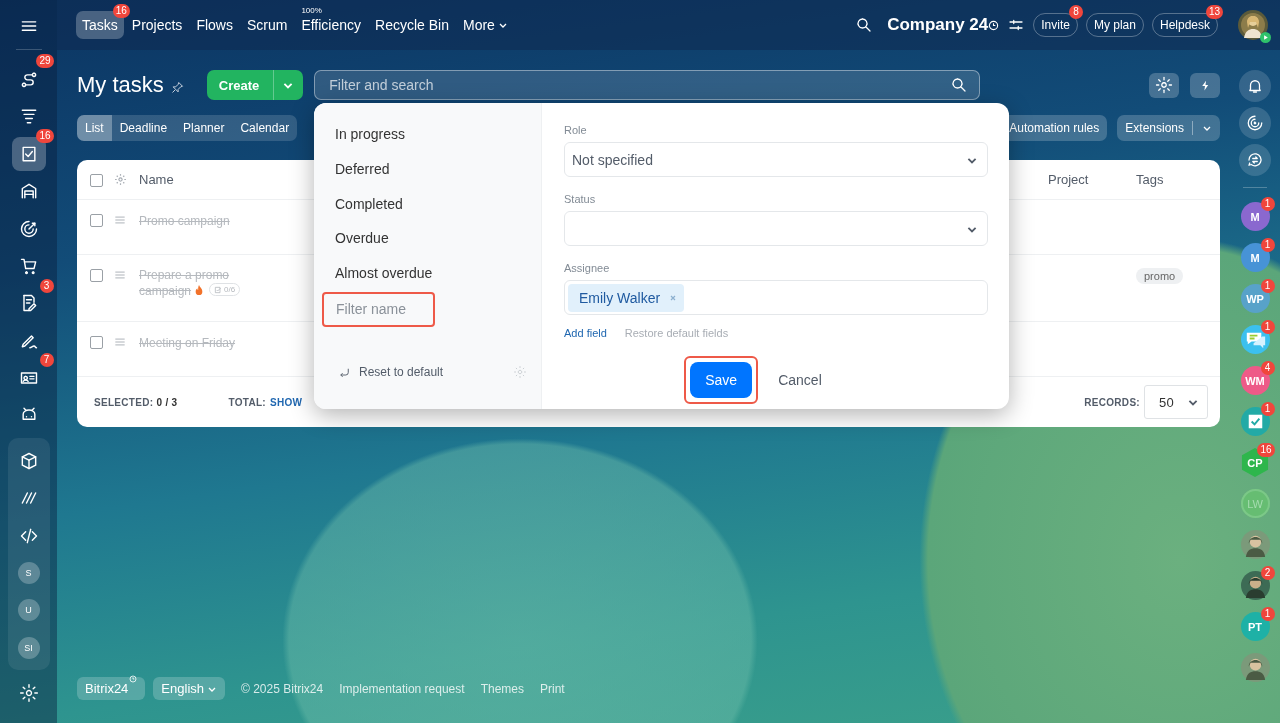 The image size is (1280, 723). I want to click on filter-preset: Deferred, so click(424, 168).